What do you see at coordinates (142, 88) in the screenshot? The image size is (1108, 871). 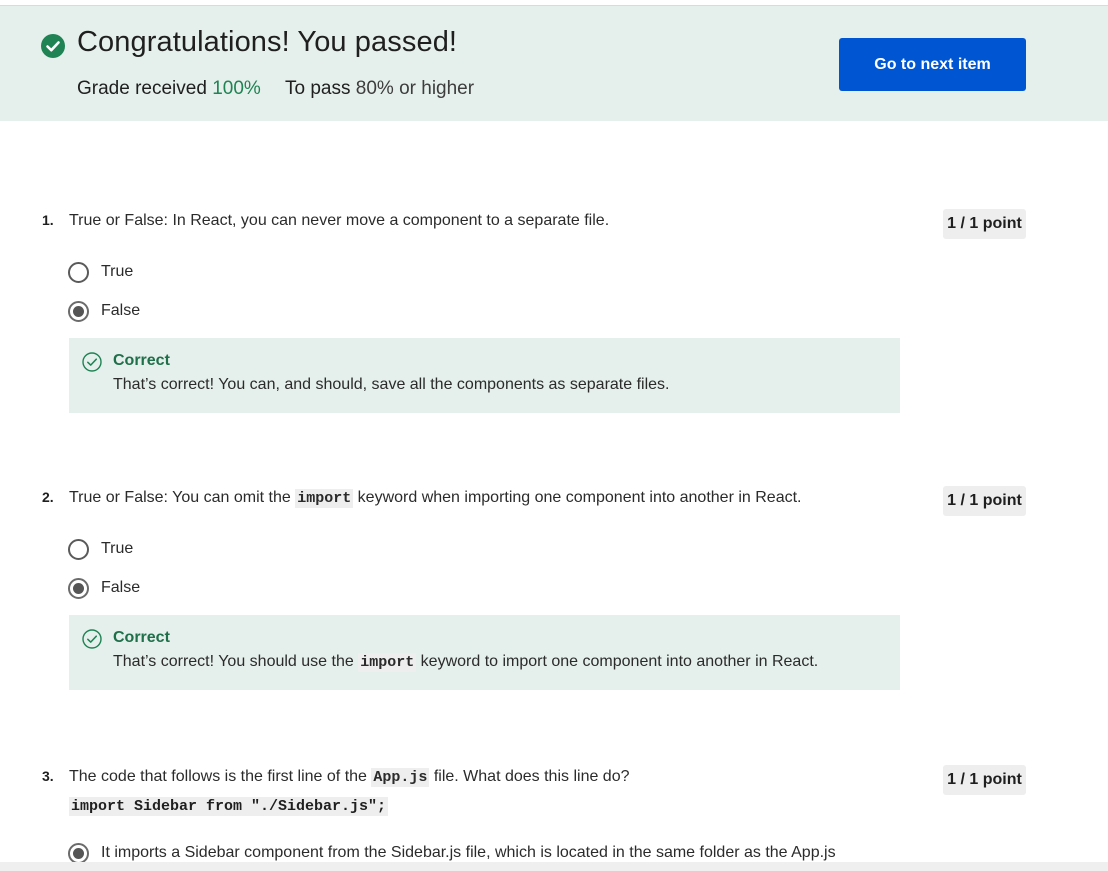 I see `grade-label: Grade received` at bounding box center [142, 88].